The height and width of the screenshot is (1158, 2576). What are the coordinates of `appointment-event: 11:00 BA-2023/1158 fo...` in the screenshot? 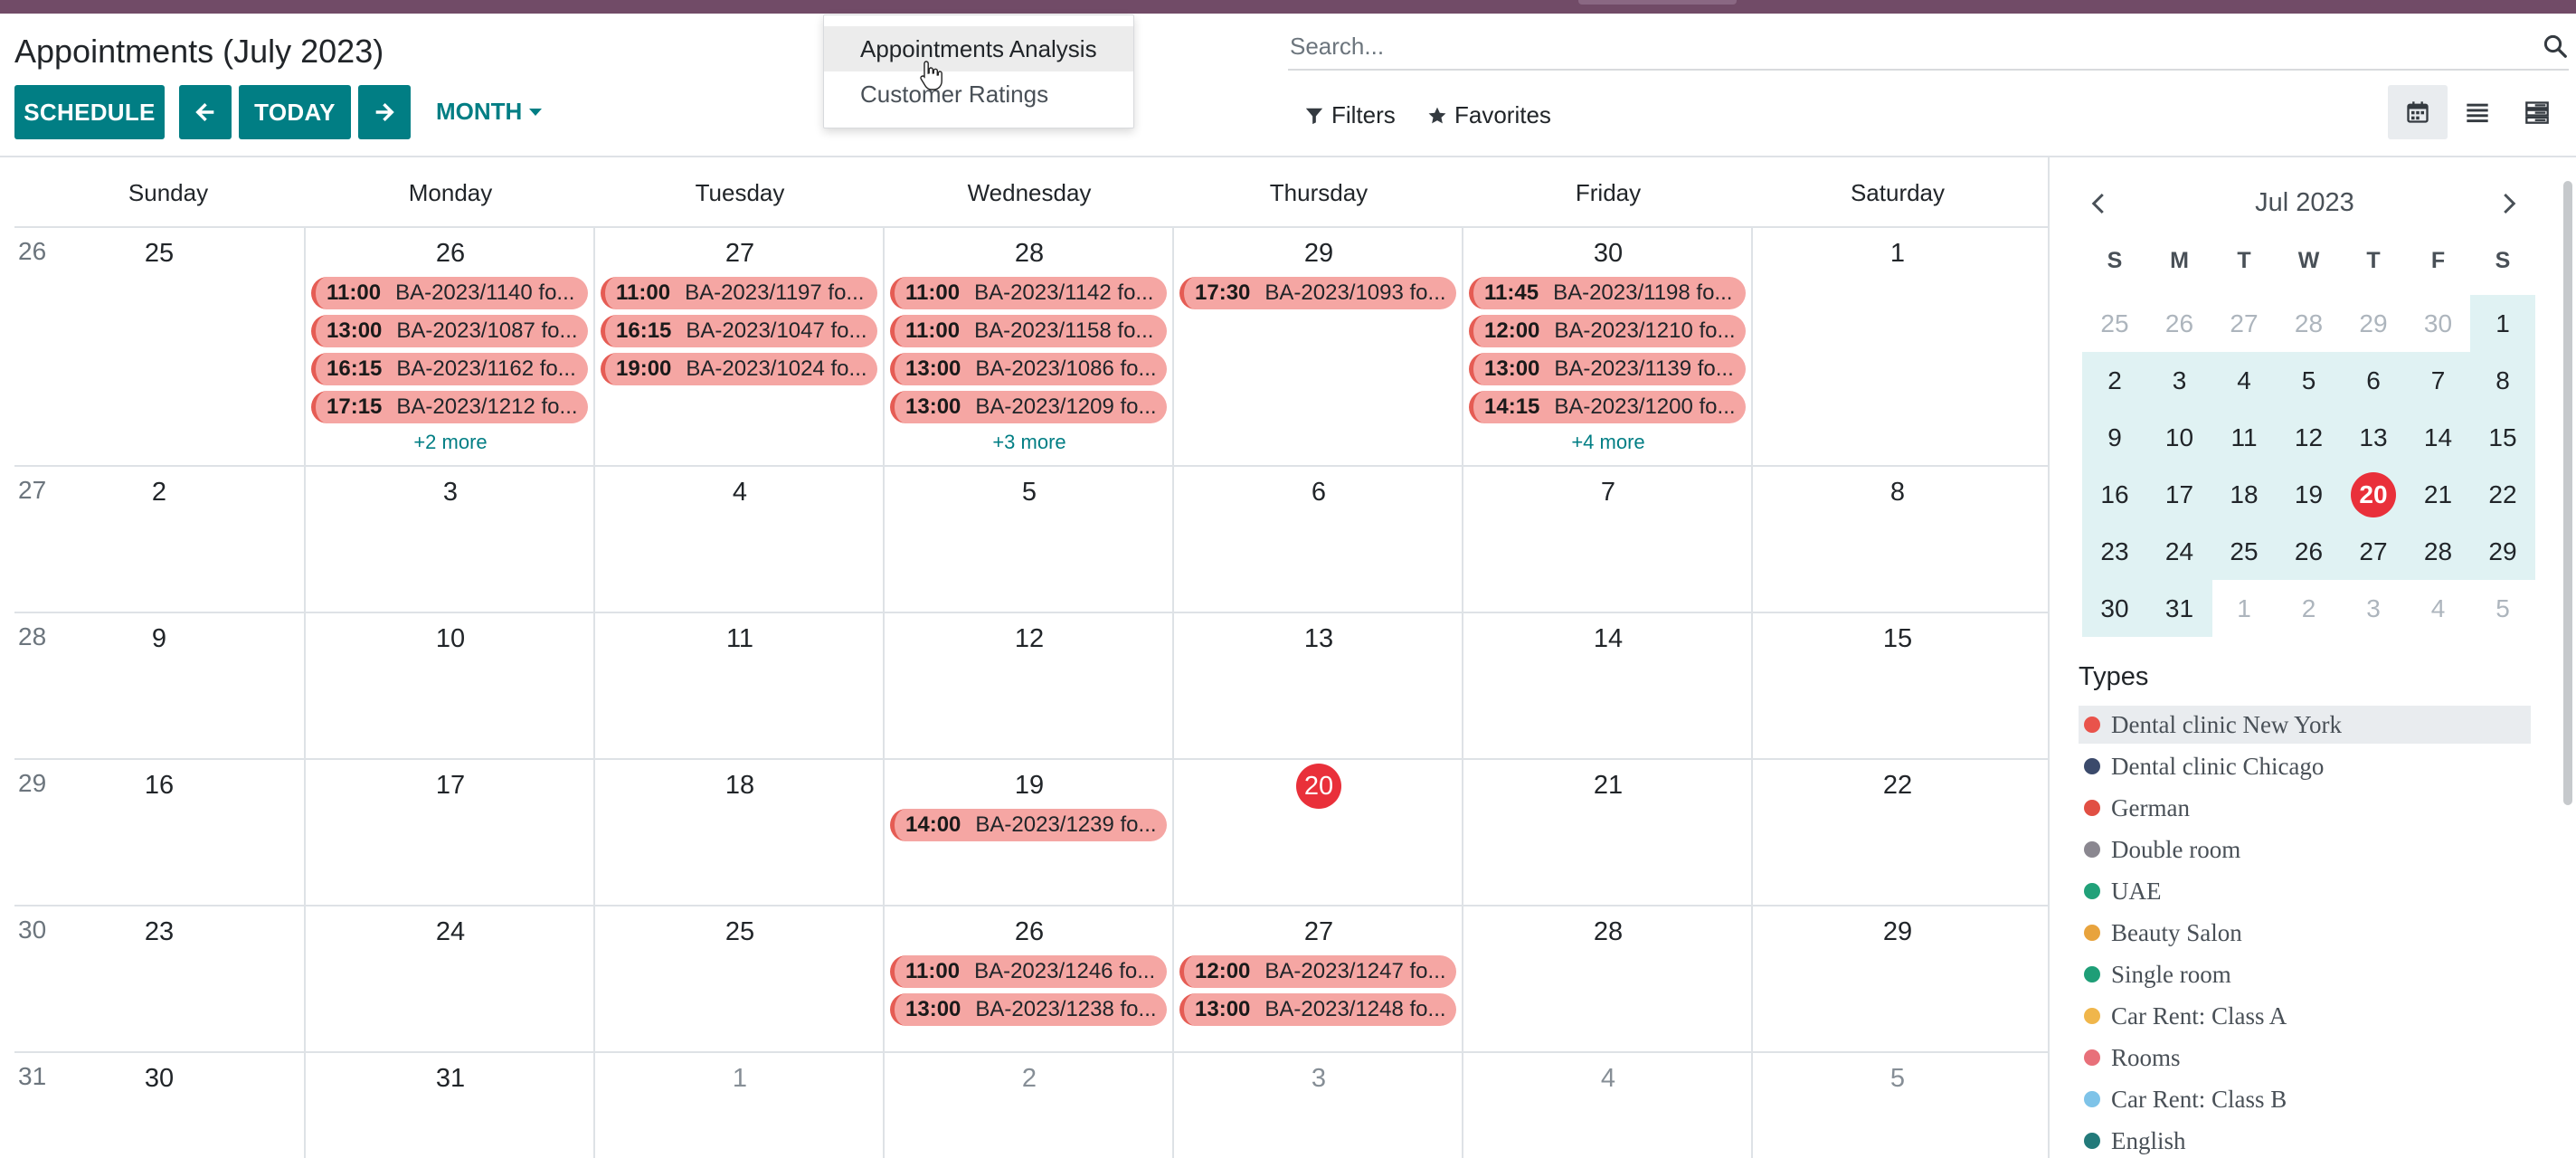 It's located at (1028, 331).